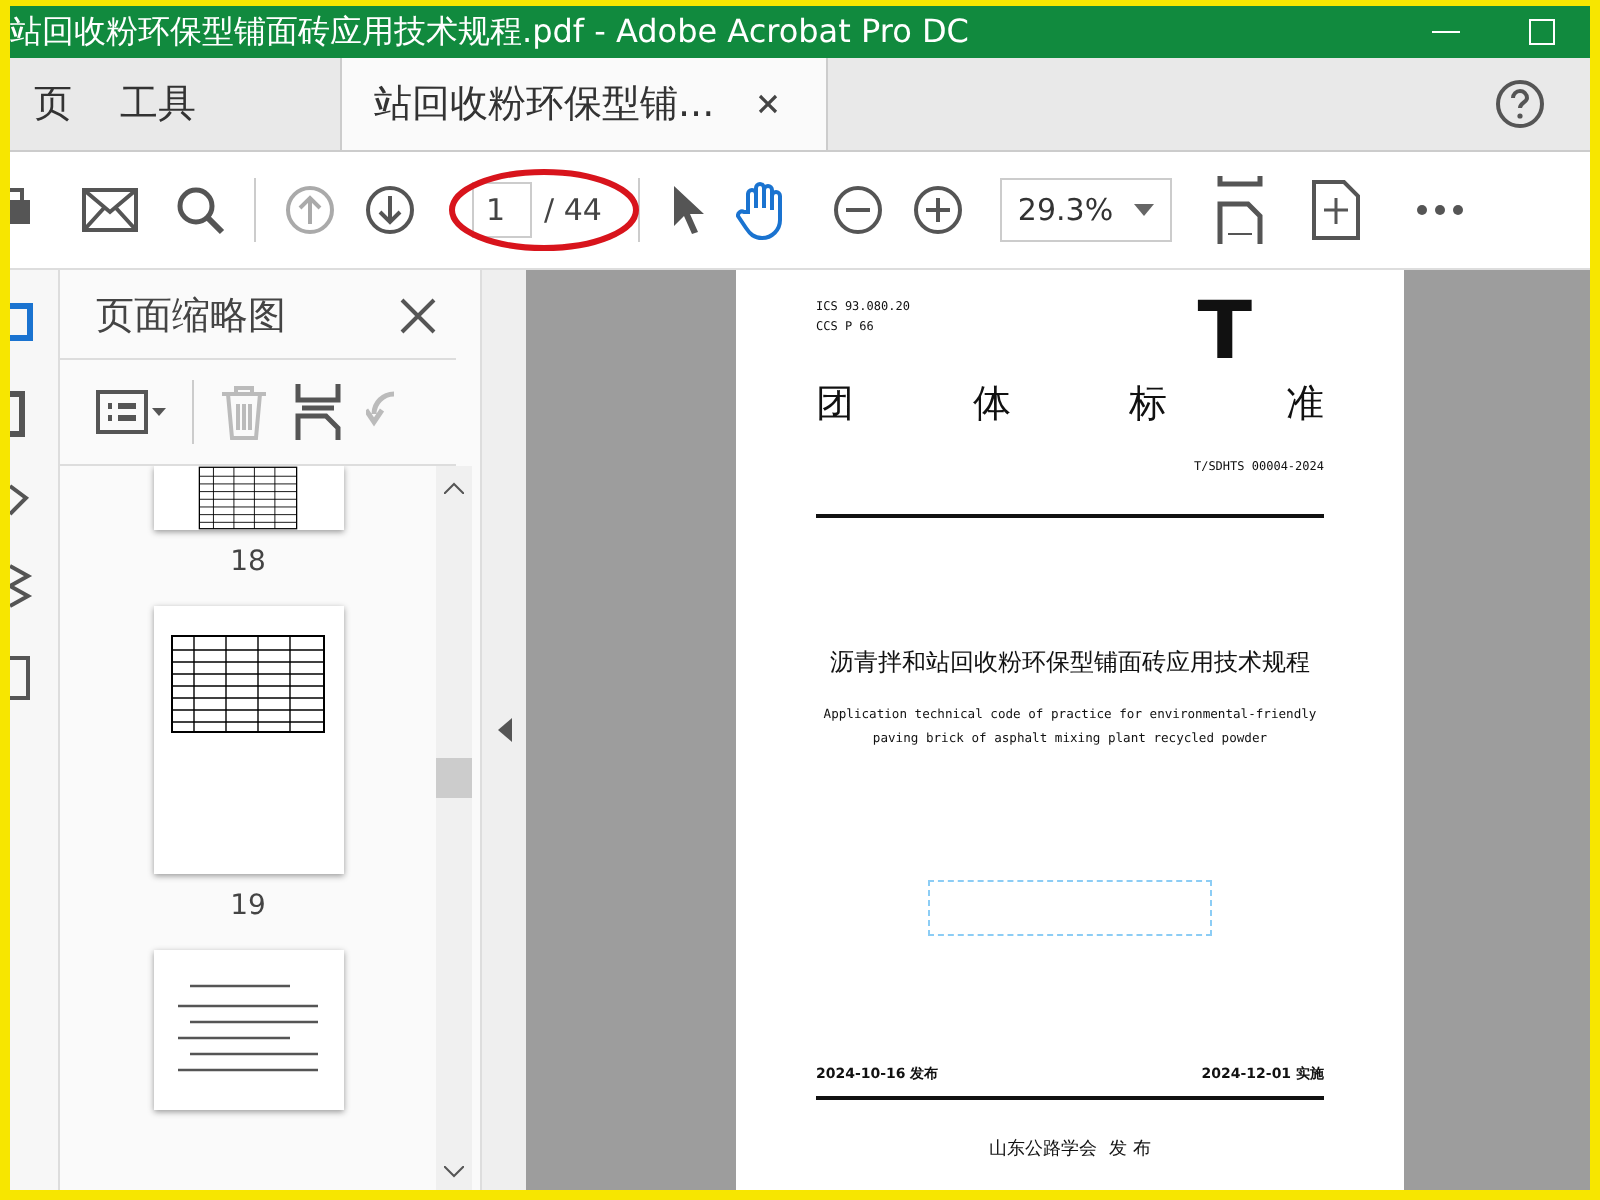 This screenshot has width=1600, height=1200. Describe the element at coordinates (132, 412) in the screenshot. I see `options-icon` at that location.